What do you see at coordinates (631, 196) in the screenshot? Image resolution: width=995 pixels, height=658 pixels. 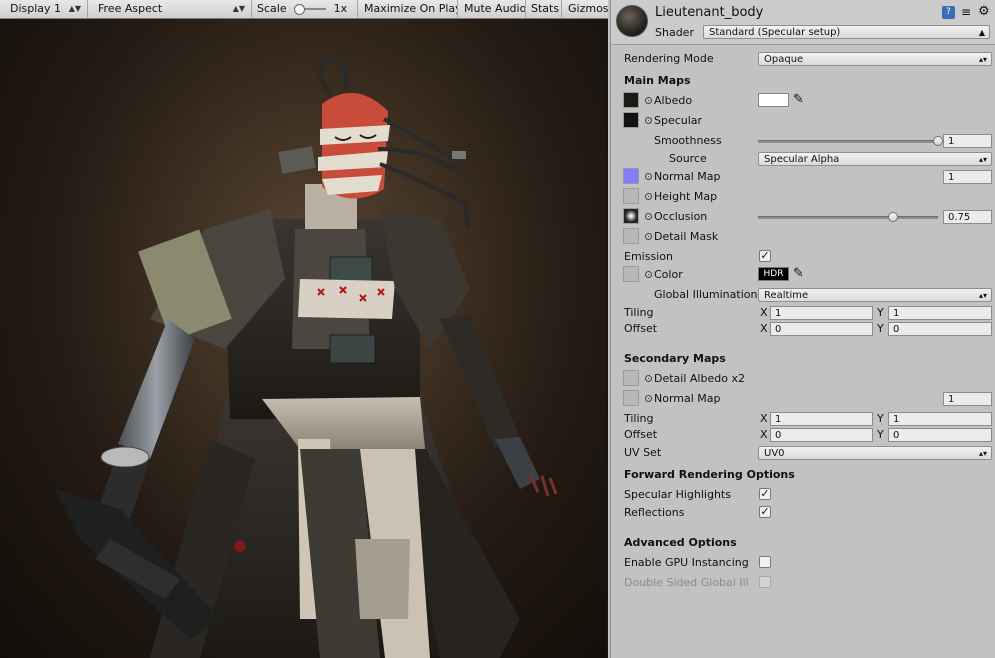 I see `height-map-texture-slot` at bounding box center [631, 196].